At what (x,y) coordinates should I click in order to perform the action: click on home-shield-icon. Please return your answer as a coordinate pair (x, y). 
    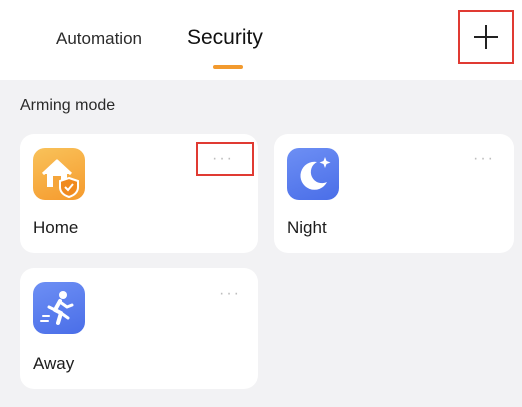
    Looking at the image, I should click on (59, 174).